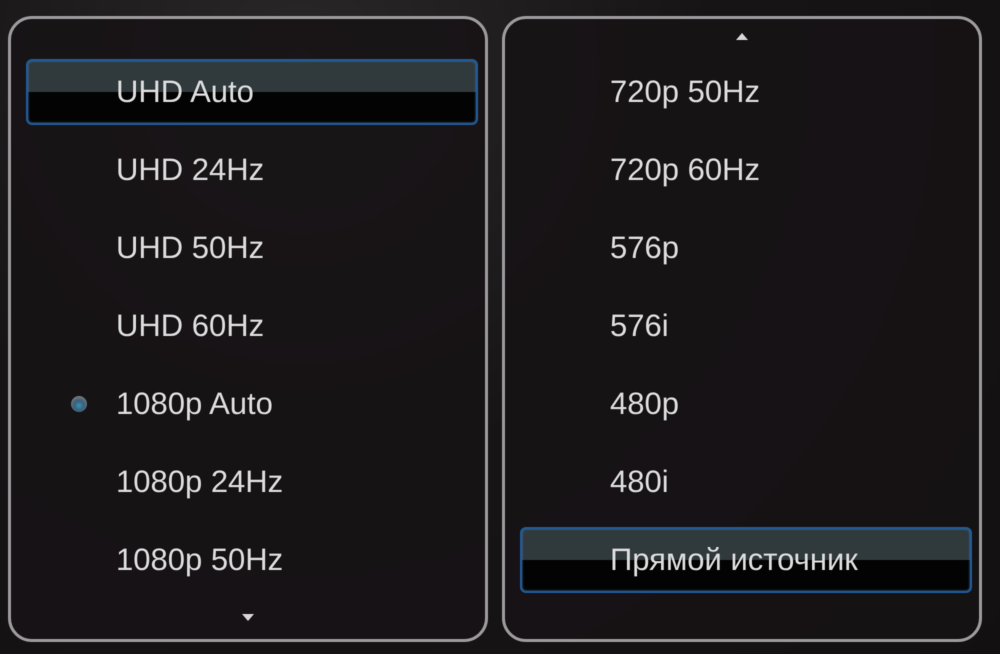 This screenshot has height=654, width=1000. What do you see at coordinates (746, 482) in the screenshot?
I see `menu-item: 480i` at bounding box center [746, 482].